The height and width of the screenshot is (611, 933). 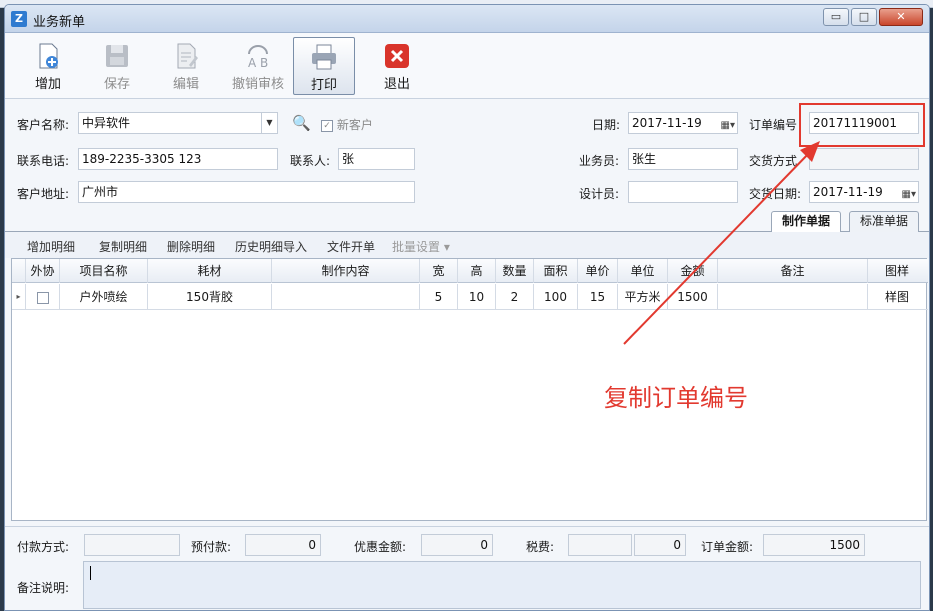 What do you see at coordinates (43, 297) in the screenshot?
I see `outsource-checkbox` at bounding box center [43, 297].